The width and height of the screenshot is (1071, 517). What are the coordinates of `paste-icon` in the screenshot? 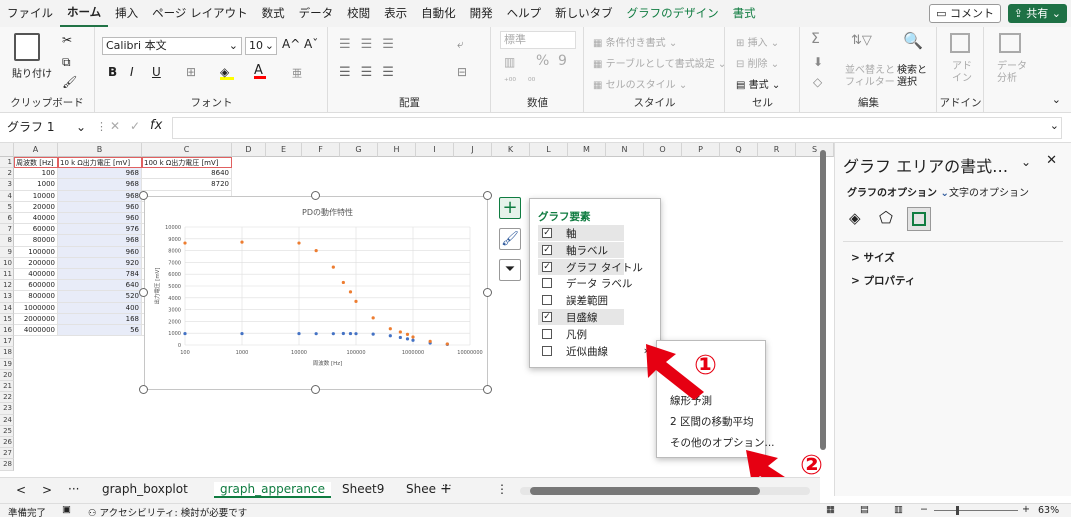 It's located at (27, 47).